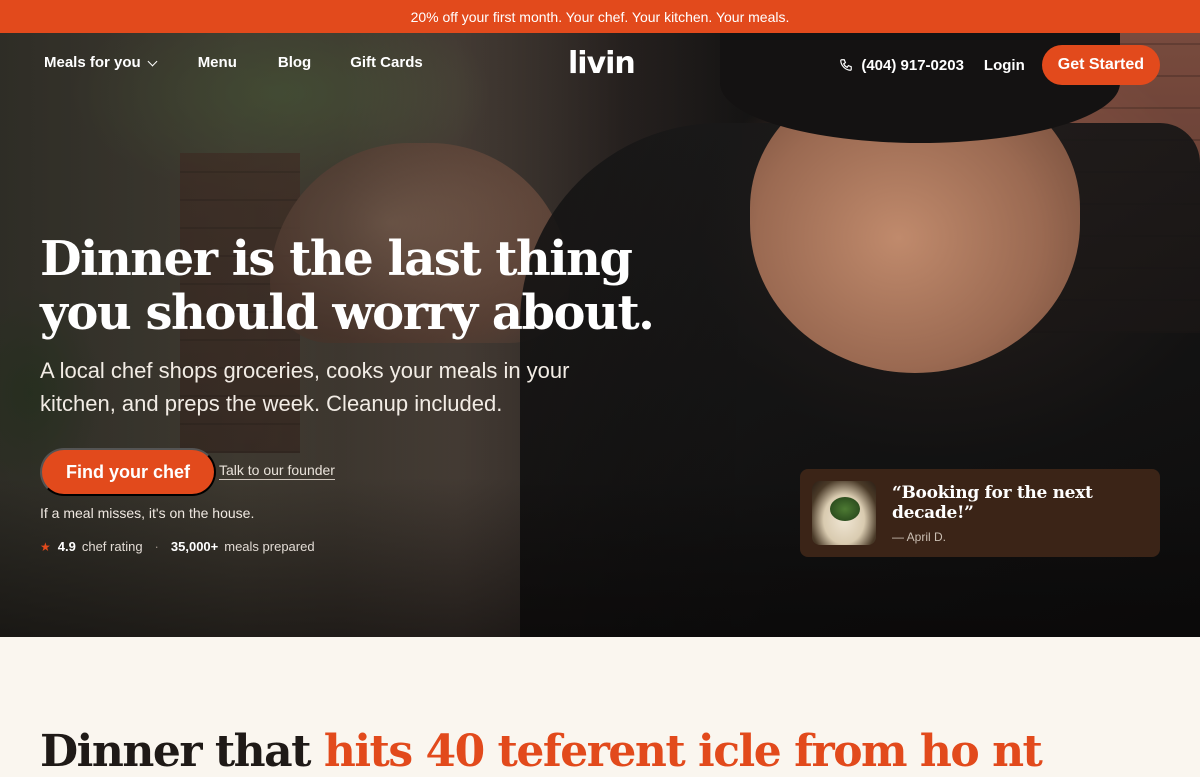 Image resolution: width=1200 pixels, height=777 pixels. I want to click on chevron-down-icon, so click(152, 61).